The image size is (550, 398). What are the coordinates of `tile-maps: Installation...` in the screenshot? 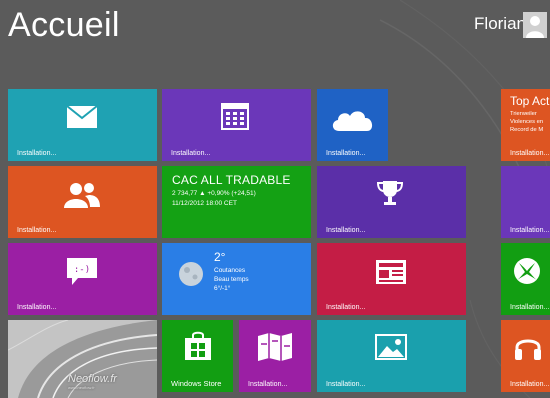 It's located at (275, 356).